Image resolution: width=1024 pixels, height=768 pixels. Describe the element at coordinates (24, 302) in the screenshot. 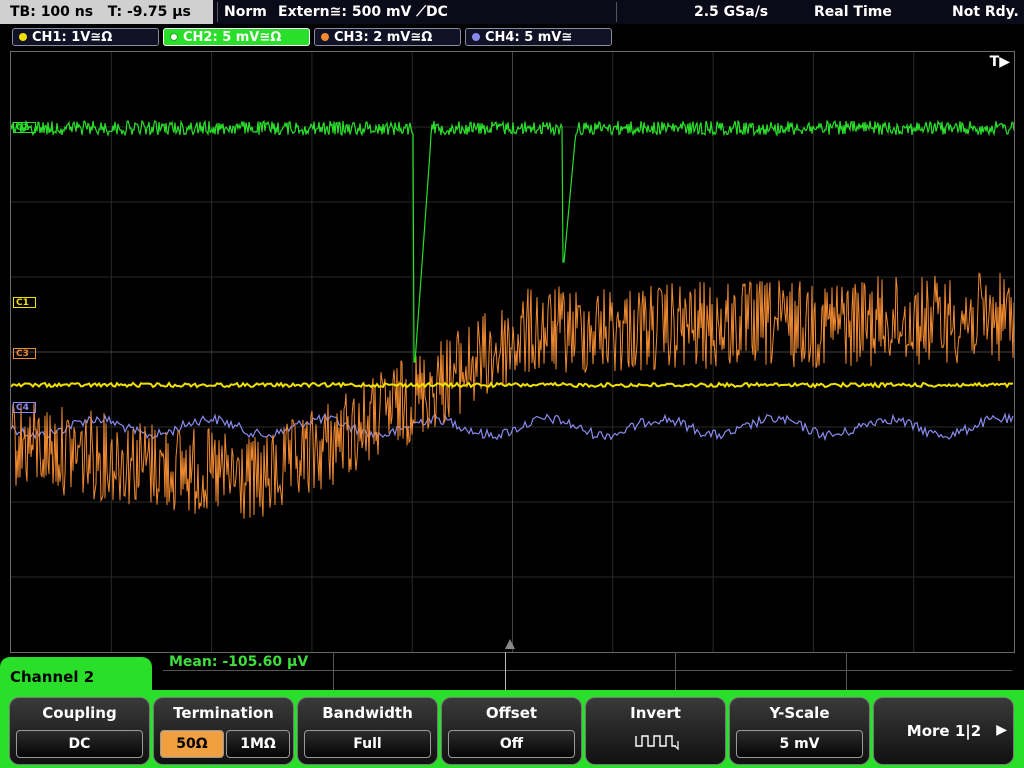

I see `ch1-offset-marker: C1` at that location.